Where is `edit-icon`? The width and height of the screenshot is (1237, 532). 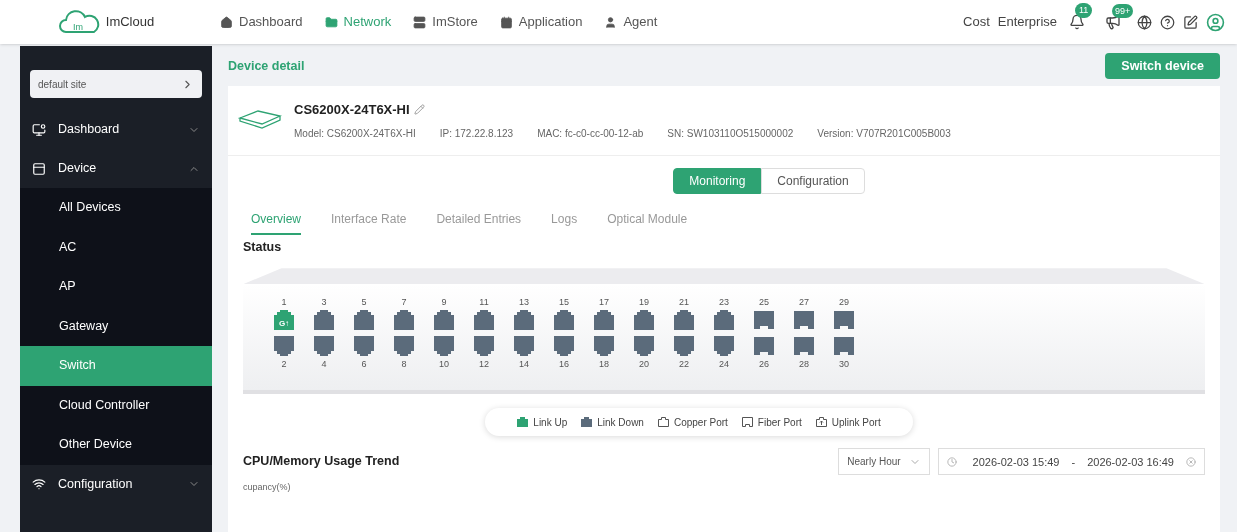
edit-icon is located at coordinates (1190, 22).